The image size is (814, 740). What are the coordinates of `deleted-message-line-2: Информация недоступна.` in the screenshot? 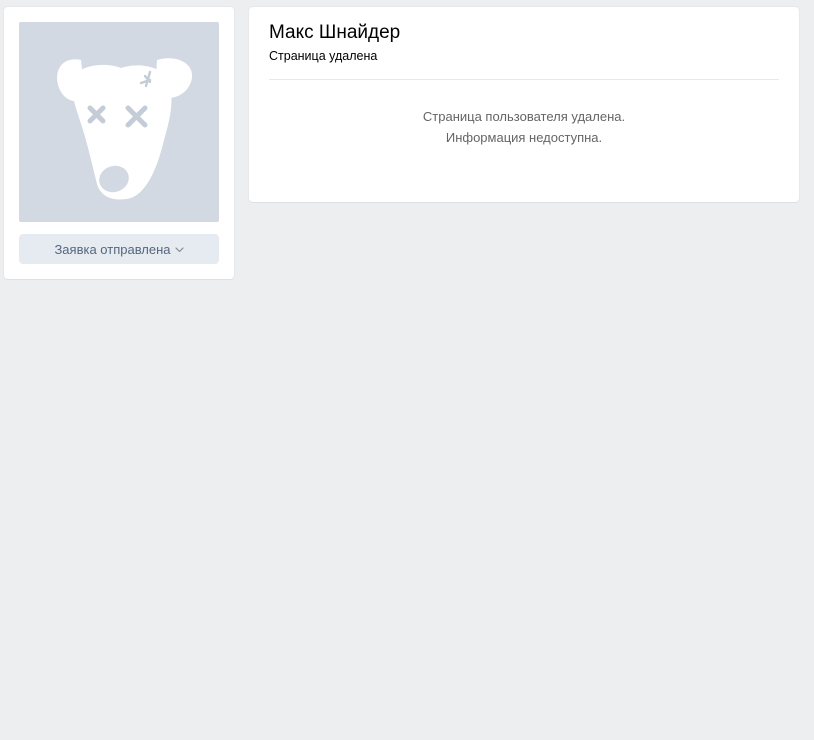 It's located at (524, 137).